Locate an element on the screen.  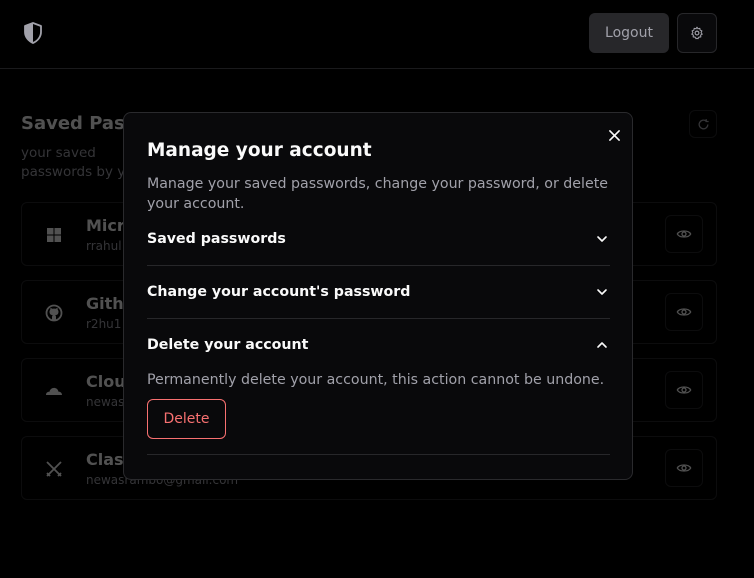
close-icon is located at coordinates (614, 135).